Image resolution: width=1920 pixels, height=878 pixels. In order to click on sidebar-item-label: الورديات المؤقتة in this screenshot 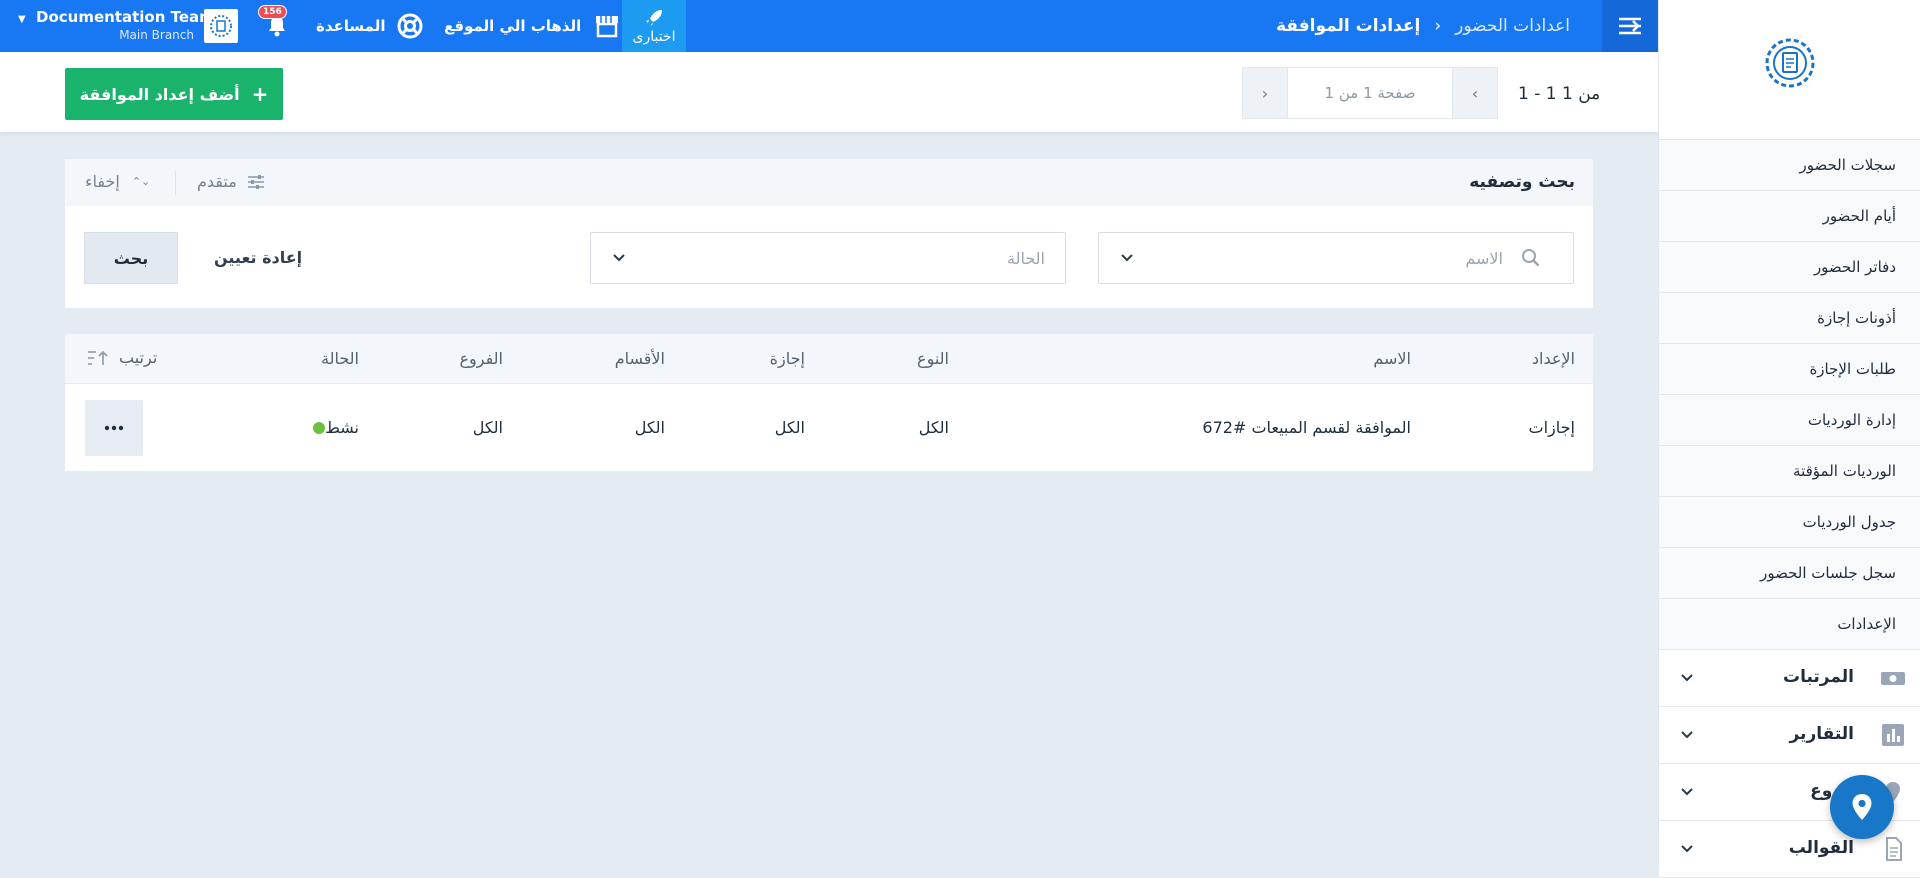, I will do `click(1844, 471)`.